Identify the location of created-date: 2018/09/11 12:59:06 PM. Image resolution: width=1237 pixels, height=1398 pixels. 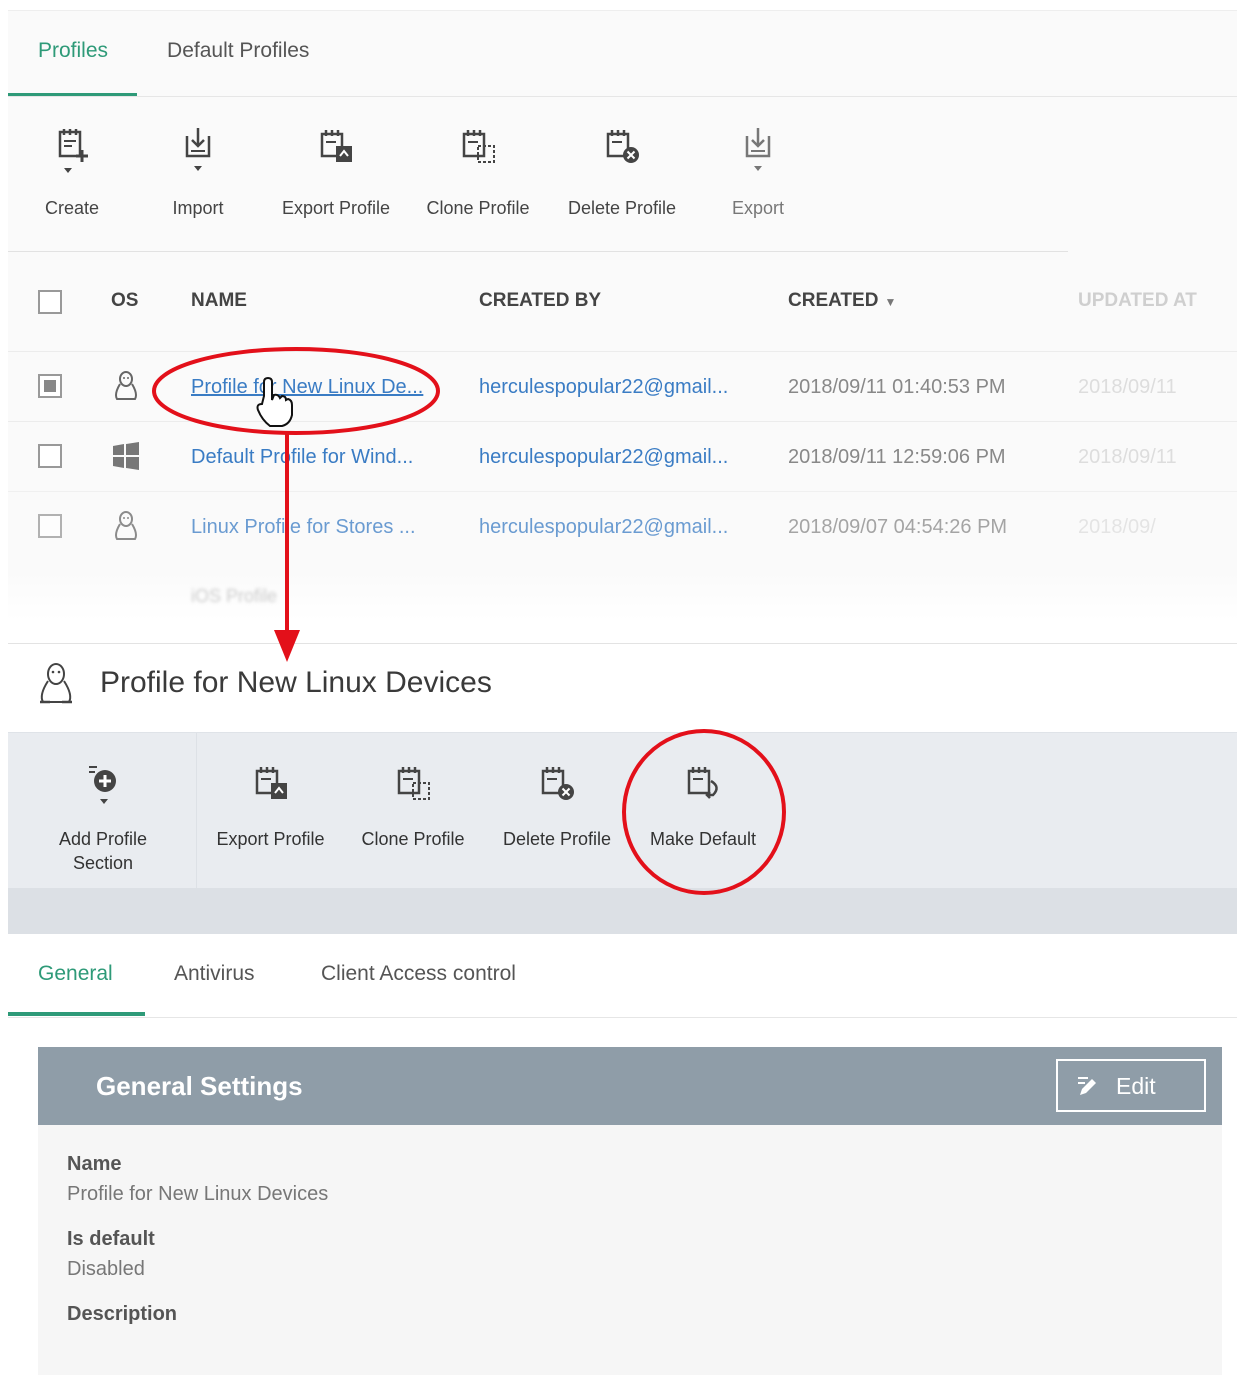
(897, 457).